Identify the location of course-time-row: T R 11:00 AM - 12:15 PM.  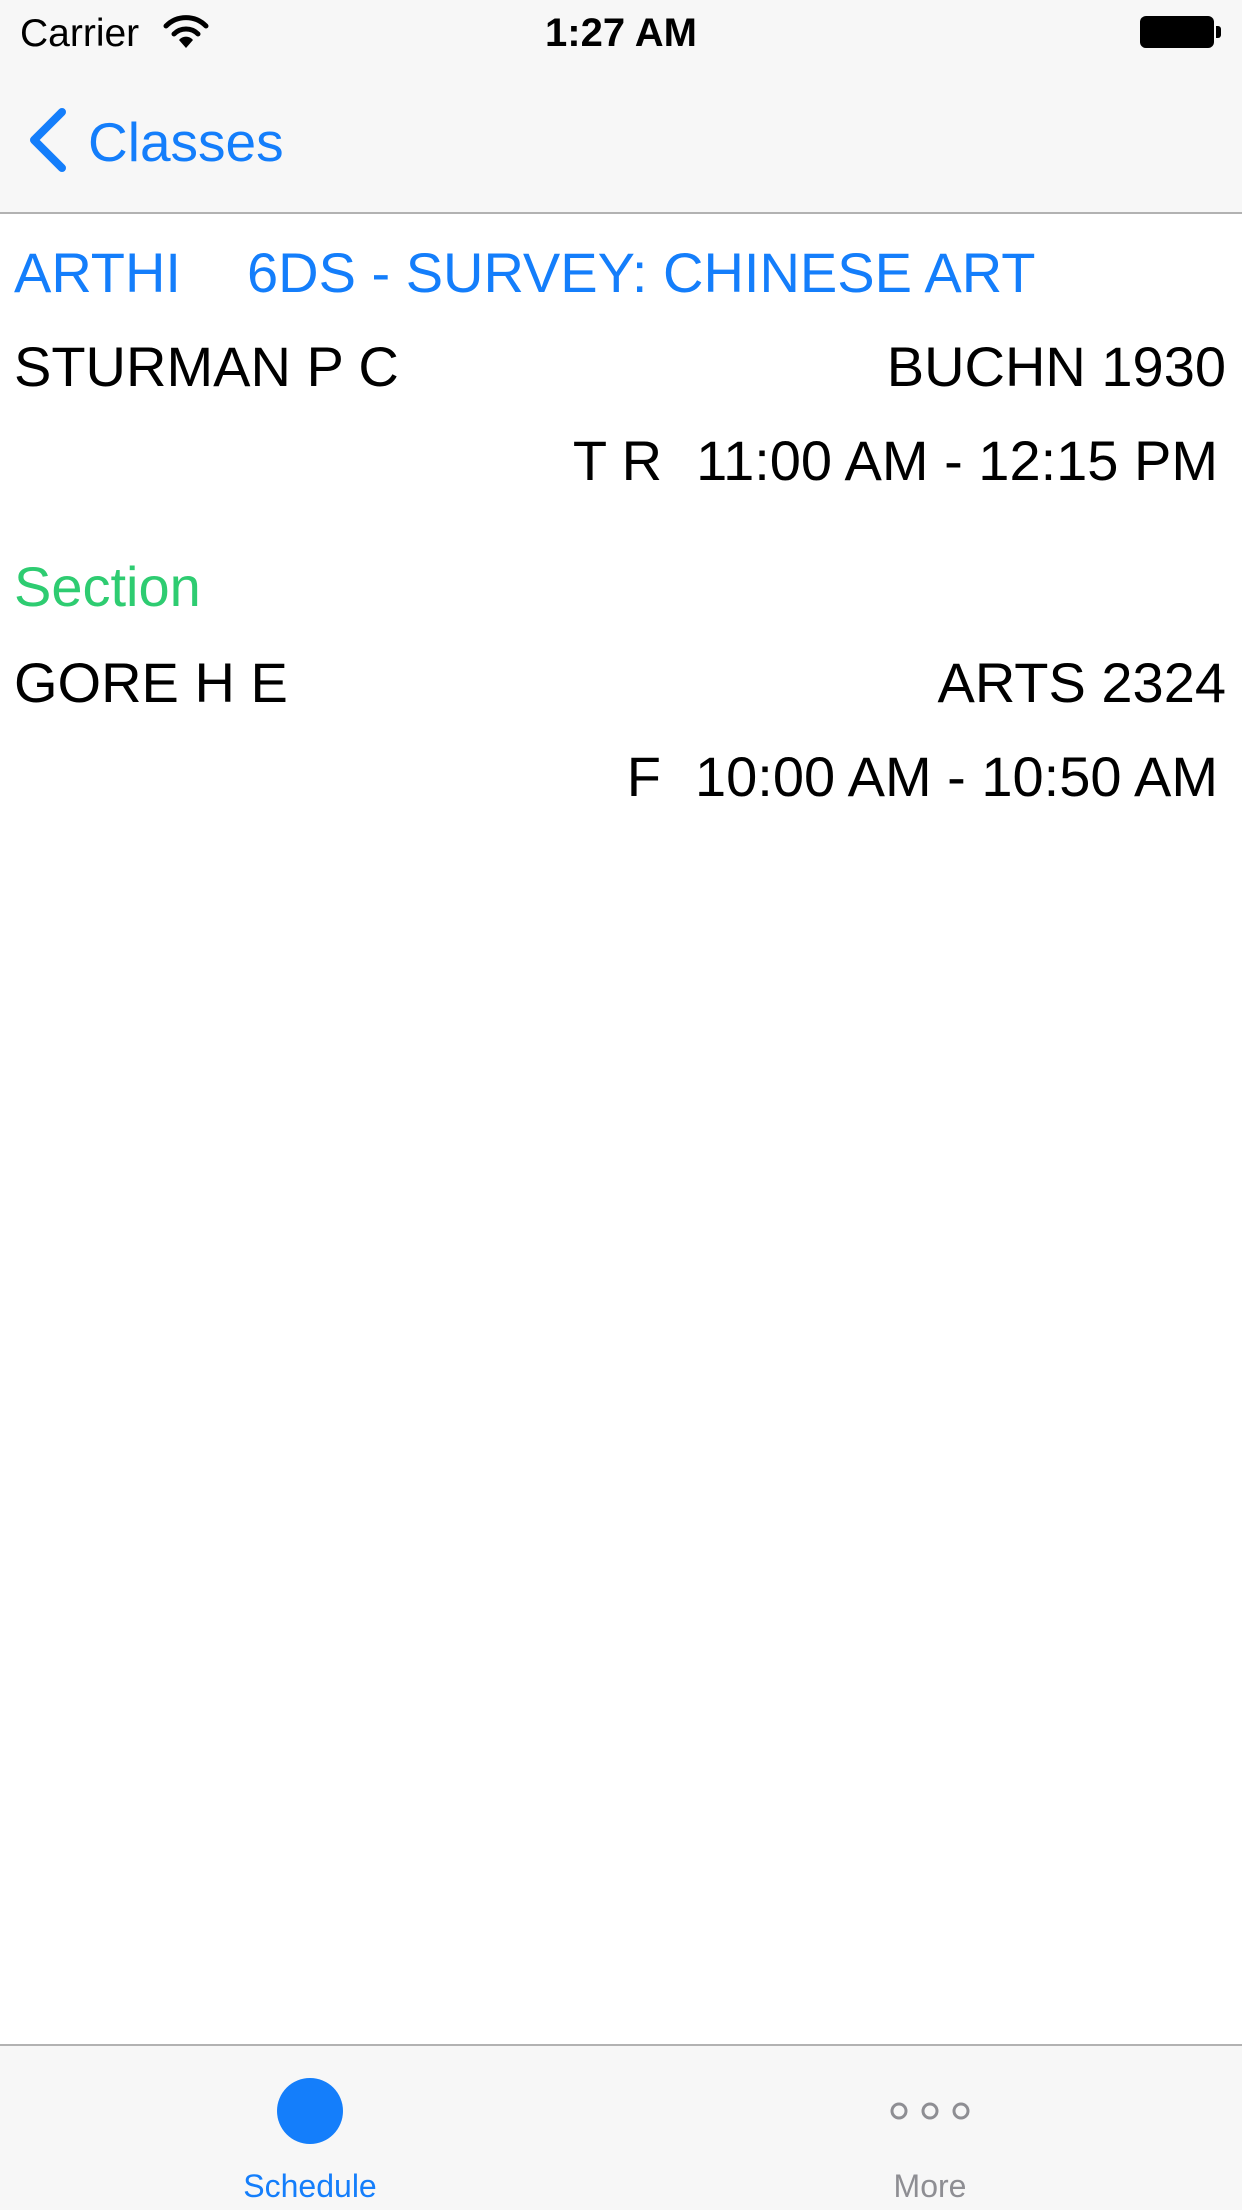
(895, 461).